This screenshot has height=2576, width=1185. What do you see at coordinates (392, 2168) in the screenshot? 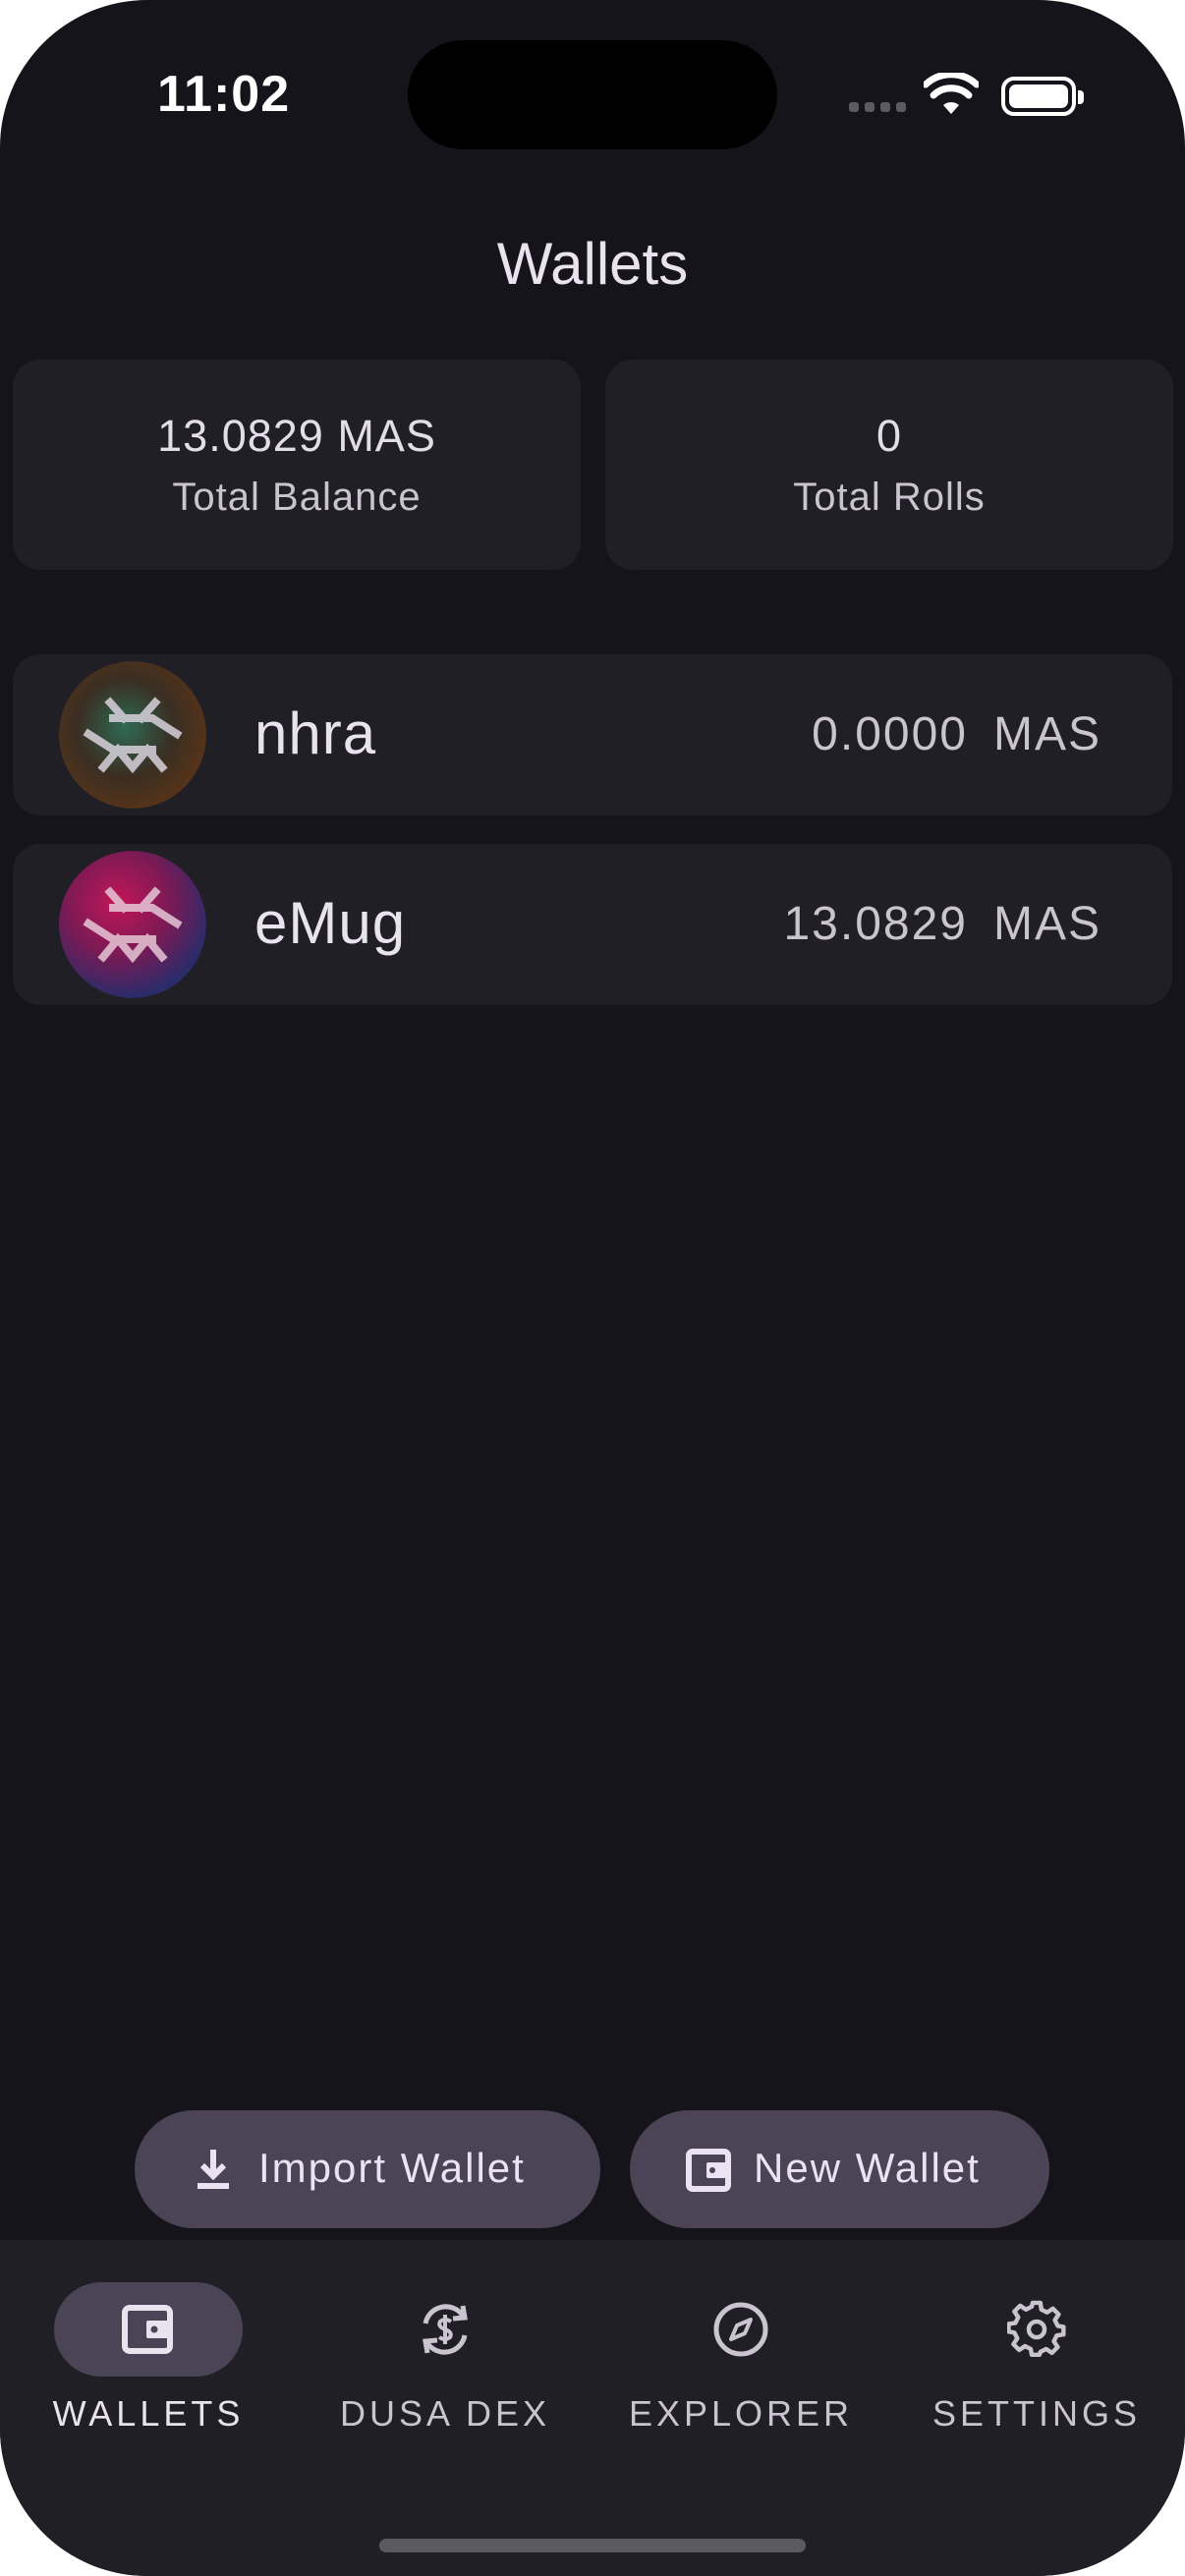
I see `import-wallet-label: Import Wallet` at bounding box center [392, 2168].